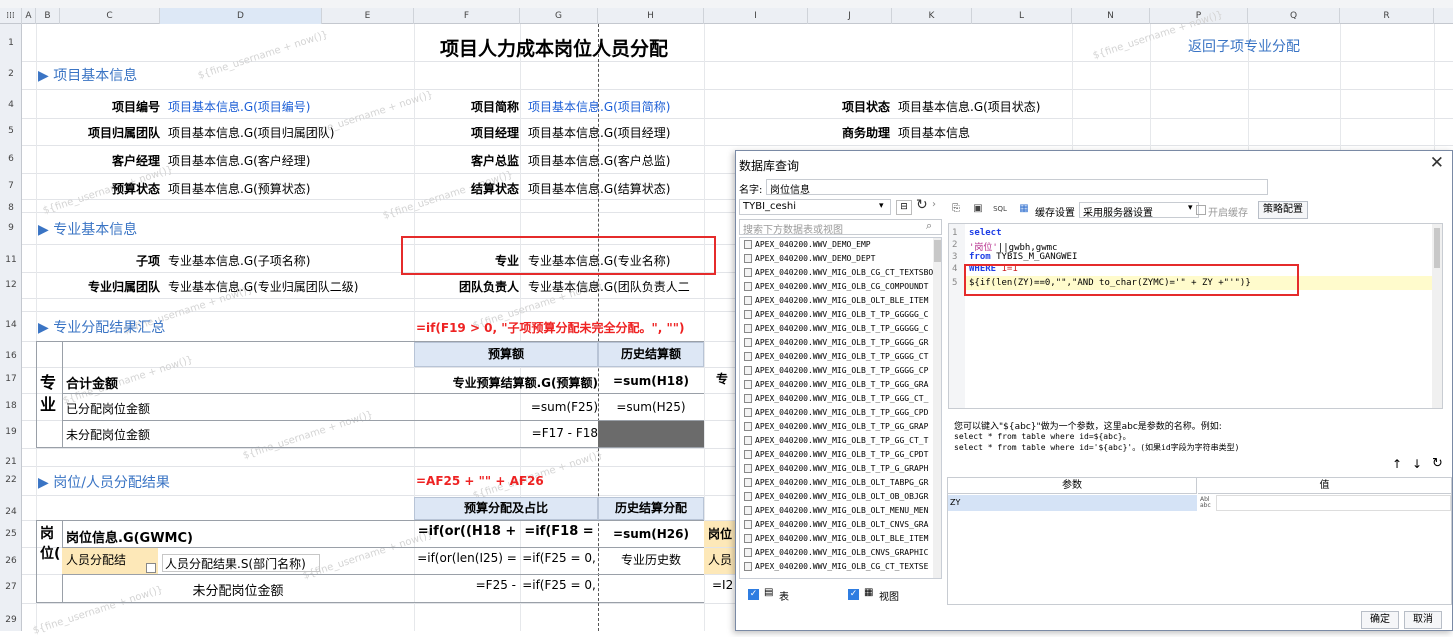  Describe the element at coordinates (467, 16) in the screenshot. I see `col-header-f: F` at that location.